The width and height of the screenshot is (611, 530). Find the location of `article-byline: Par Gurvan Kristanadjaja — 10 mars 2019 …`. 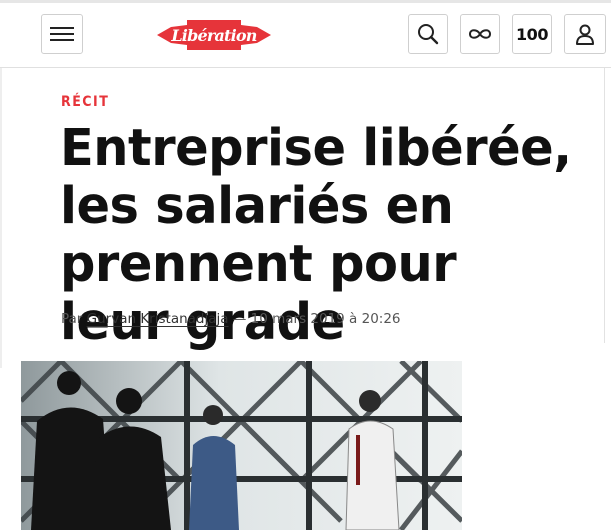

article-byline: Par Gurvan Kristanadjaja — 10 mars 2019 … is located at coordinates (231, 319).